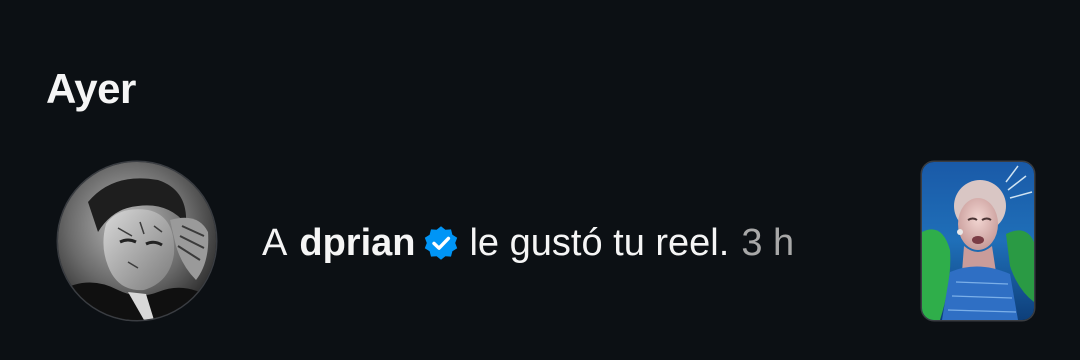 This screenshot has width=1080, height=360. I want to click on user-avatar, so click(137, 241).